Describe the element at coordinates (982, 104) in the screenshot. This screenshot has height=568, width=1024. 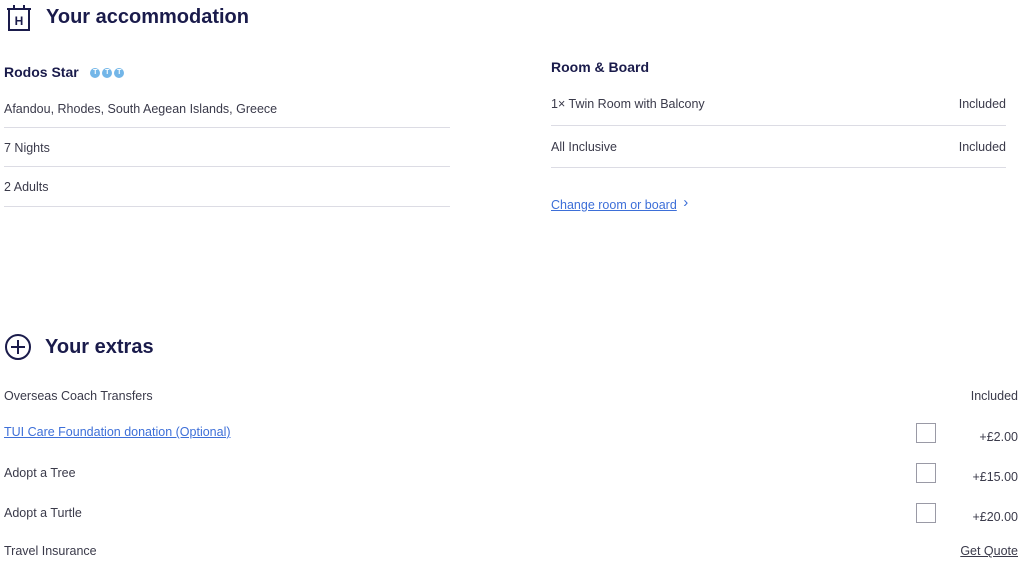
I see `room-type-status: Included` at that location.